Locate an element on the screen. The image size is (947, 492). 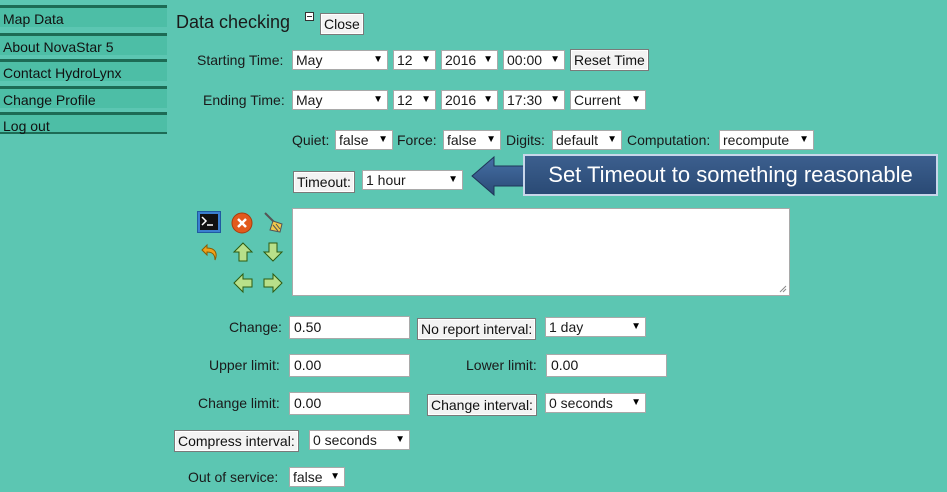
arrow-right-icon is located at coordinates (273, 283).